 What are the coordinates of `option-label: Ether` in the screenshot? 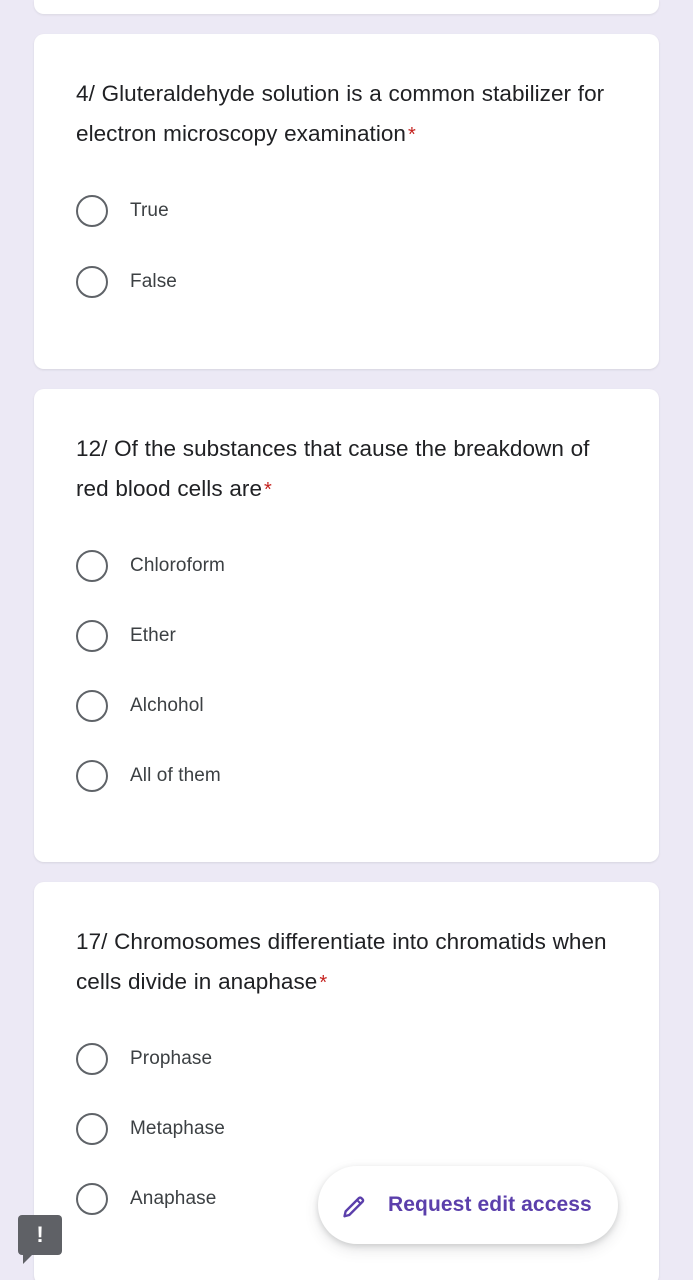 It's located at (153, 635).